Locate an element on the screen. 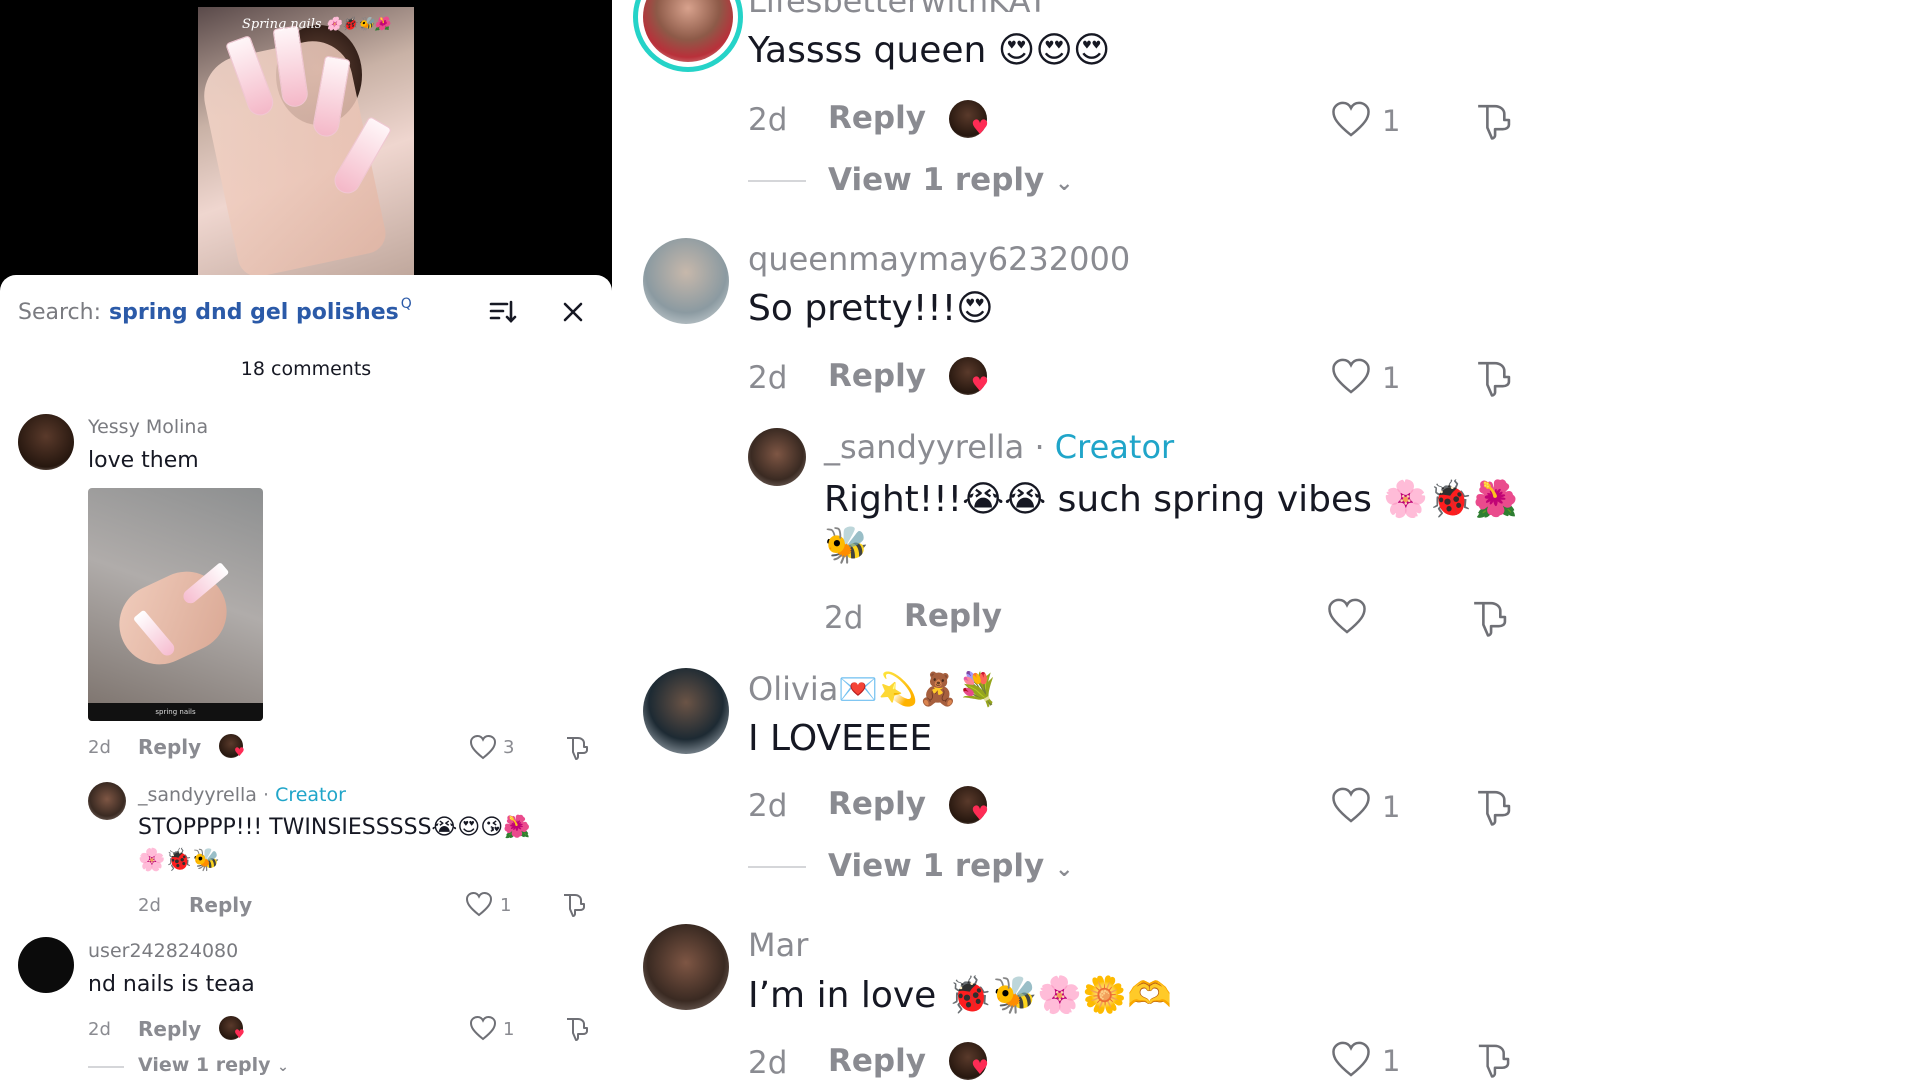 This screenshot has height=1080, width=1920. search-prefix: Search: is located at coordinates (59, 312).